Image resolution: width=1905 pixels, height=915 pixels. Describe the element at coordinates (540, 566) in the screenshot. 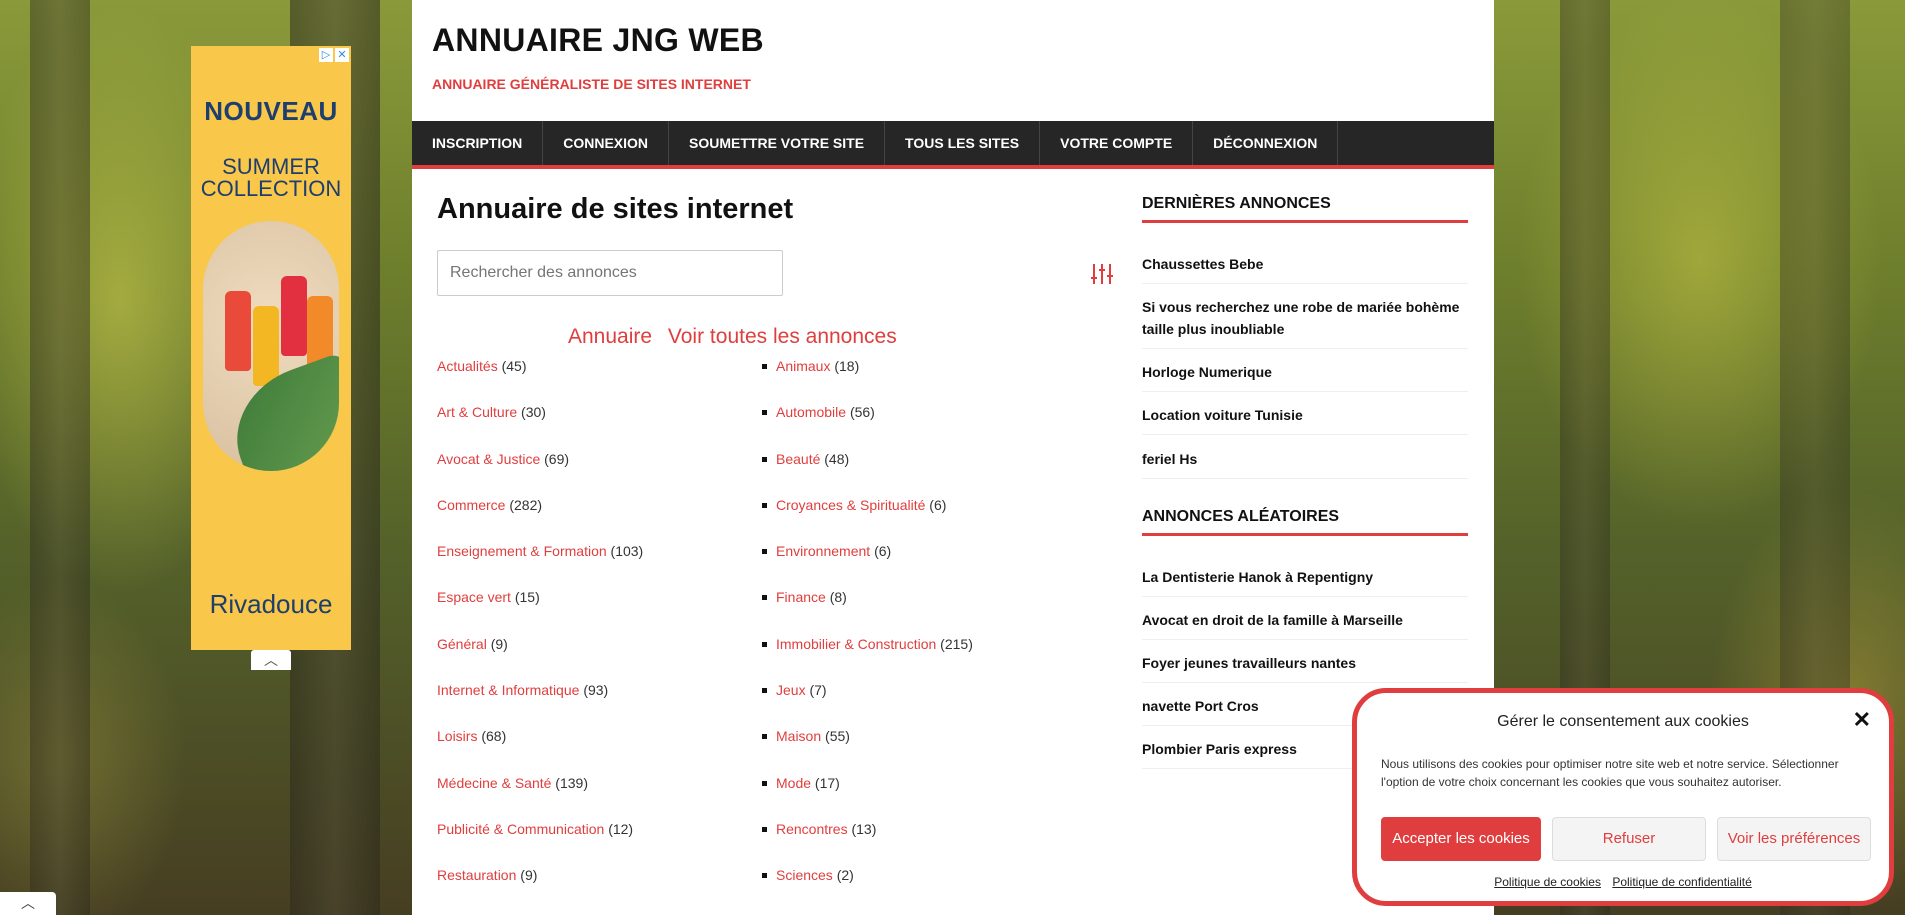

I see `category-item: Enseignement & Formation (103)` at that location.